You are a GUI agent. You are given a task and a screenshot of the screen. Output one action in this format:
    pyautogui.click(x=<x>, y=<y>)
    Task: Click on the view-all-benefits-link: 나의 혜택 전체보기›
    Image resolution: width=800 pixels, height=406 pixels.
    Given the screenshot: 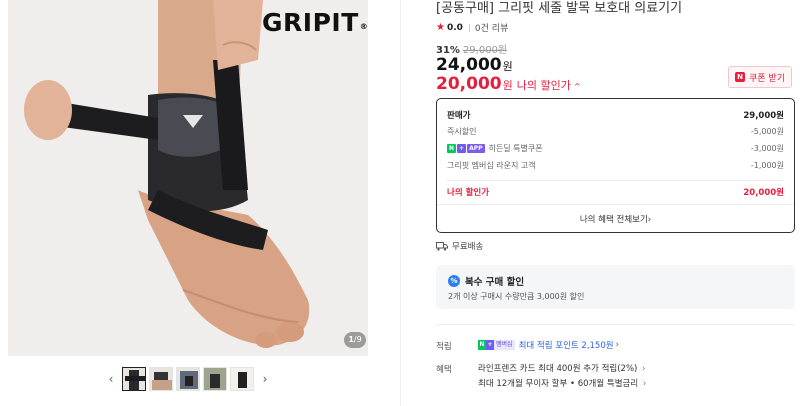 What is the action you would take?
    pyautogui.click(x=615, y=219)
    